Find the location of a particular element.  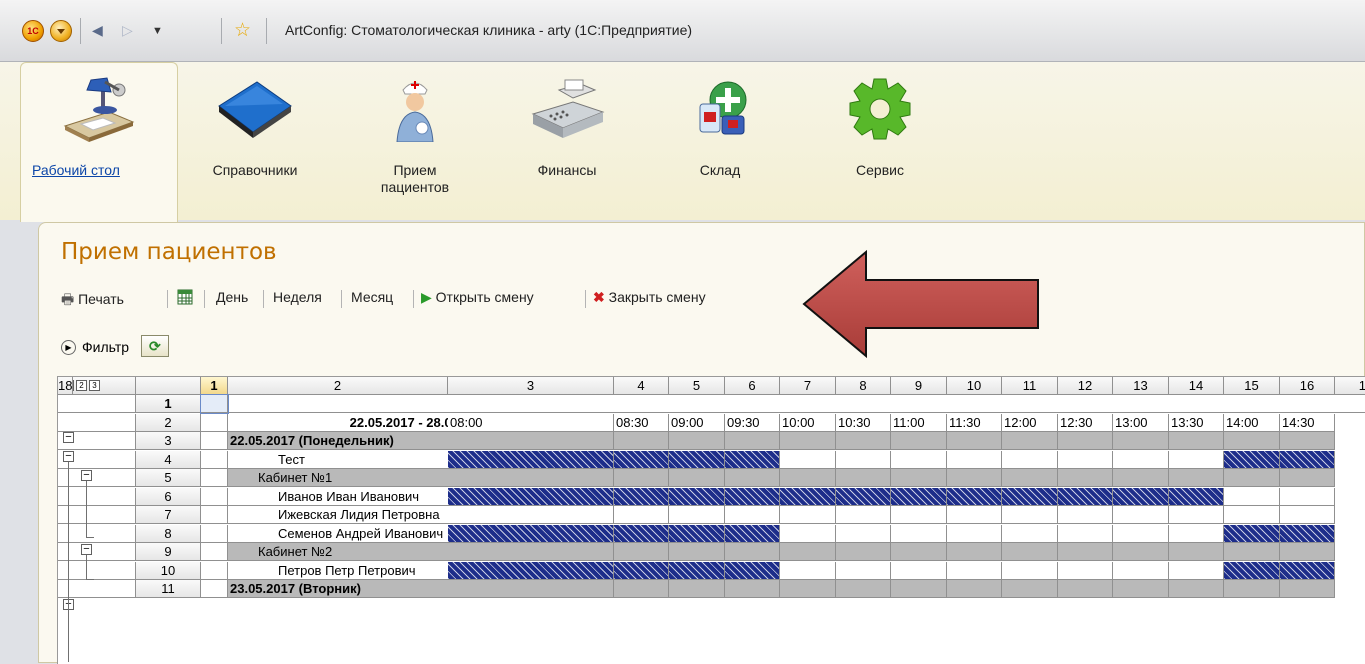

time-slot-header: 12:30 is located at coordinates (1085, 423).